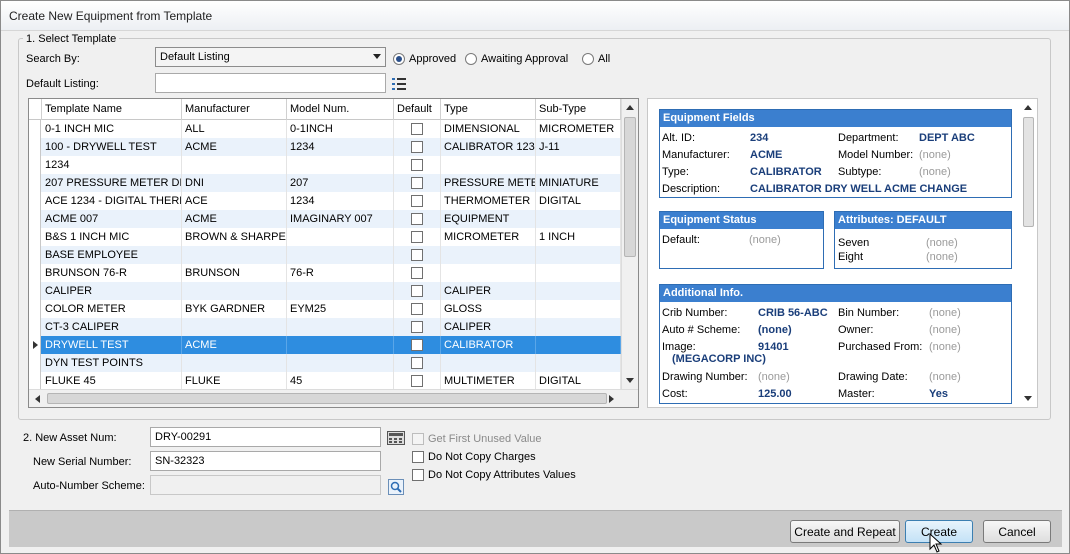  What do you see at coordinates (630, 107) in the screenshot?
I see `scroll-up-icon` at bounding box center [630, 107].